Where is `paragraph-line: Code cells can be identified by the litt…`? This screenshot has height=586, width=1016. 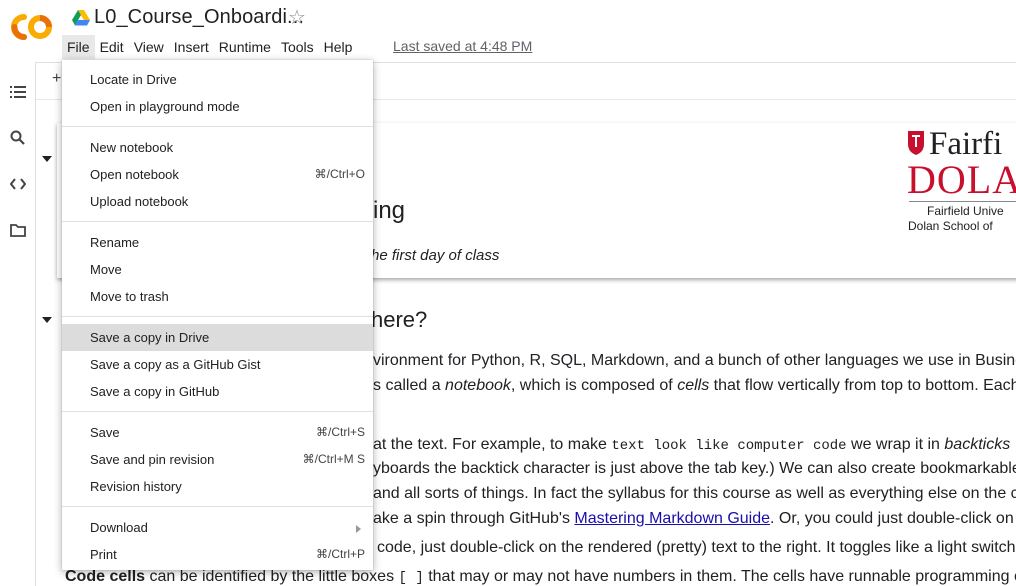 paragraph-line: Code cells can be identified by the litt… is located at coordinates (540, 577).